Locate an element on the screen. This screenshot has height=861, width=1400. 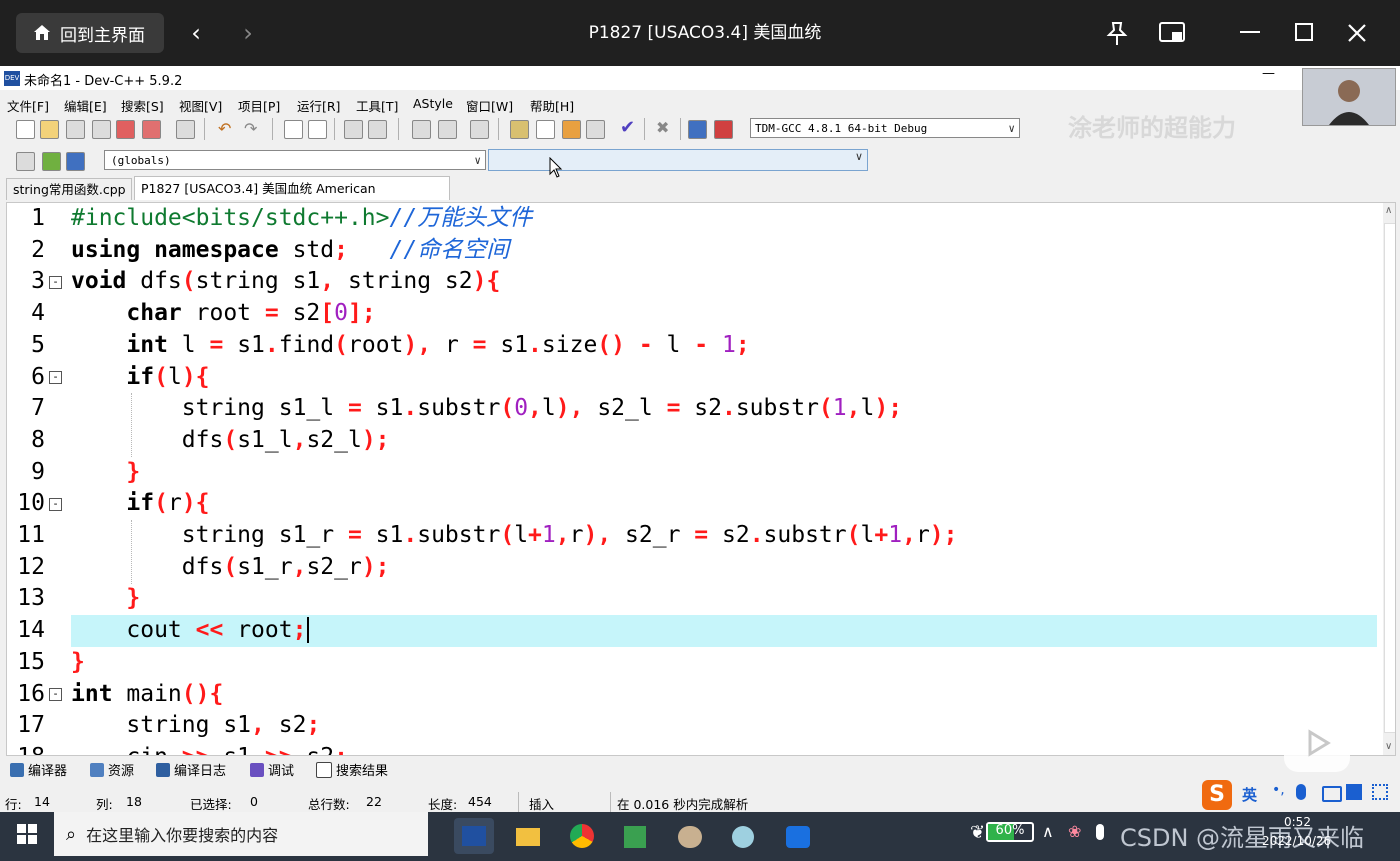
open-file-icon is located at coordinates (49, 129).